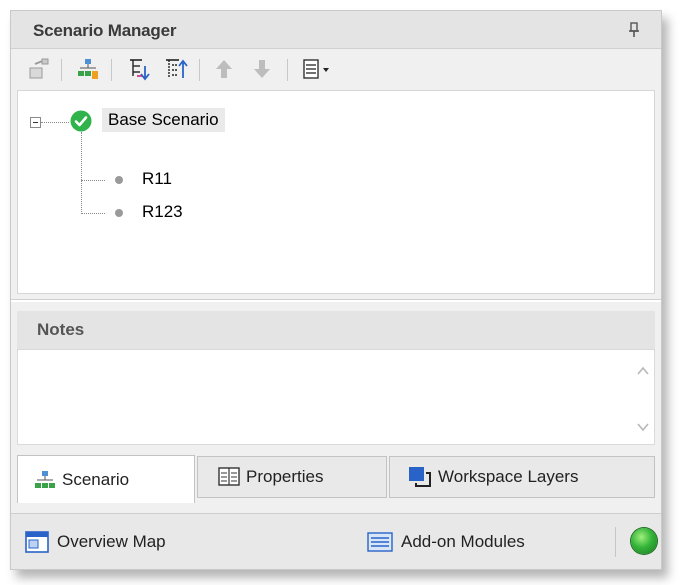 Image resolution: width=680 pixels, height=585 pixels. Describe the element at coordinates (105, 30) in the screenshot. I see `panel-title: Scenario Manager` at that location.